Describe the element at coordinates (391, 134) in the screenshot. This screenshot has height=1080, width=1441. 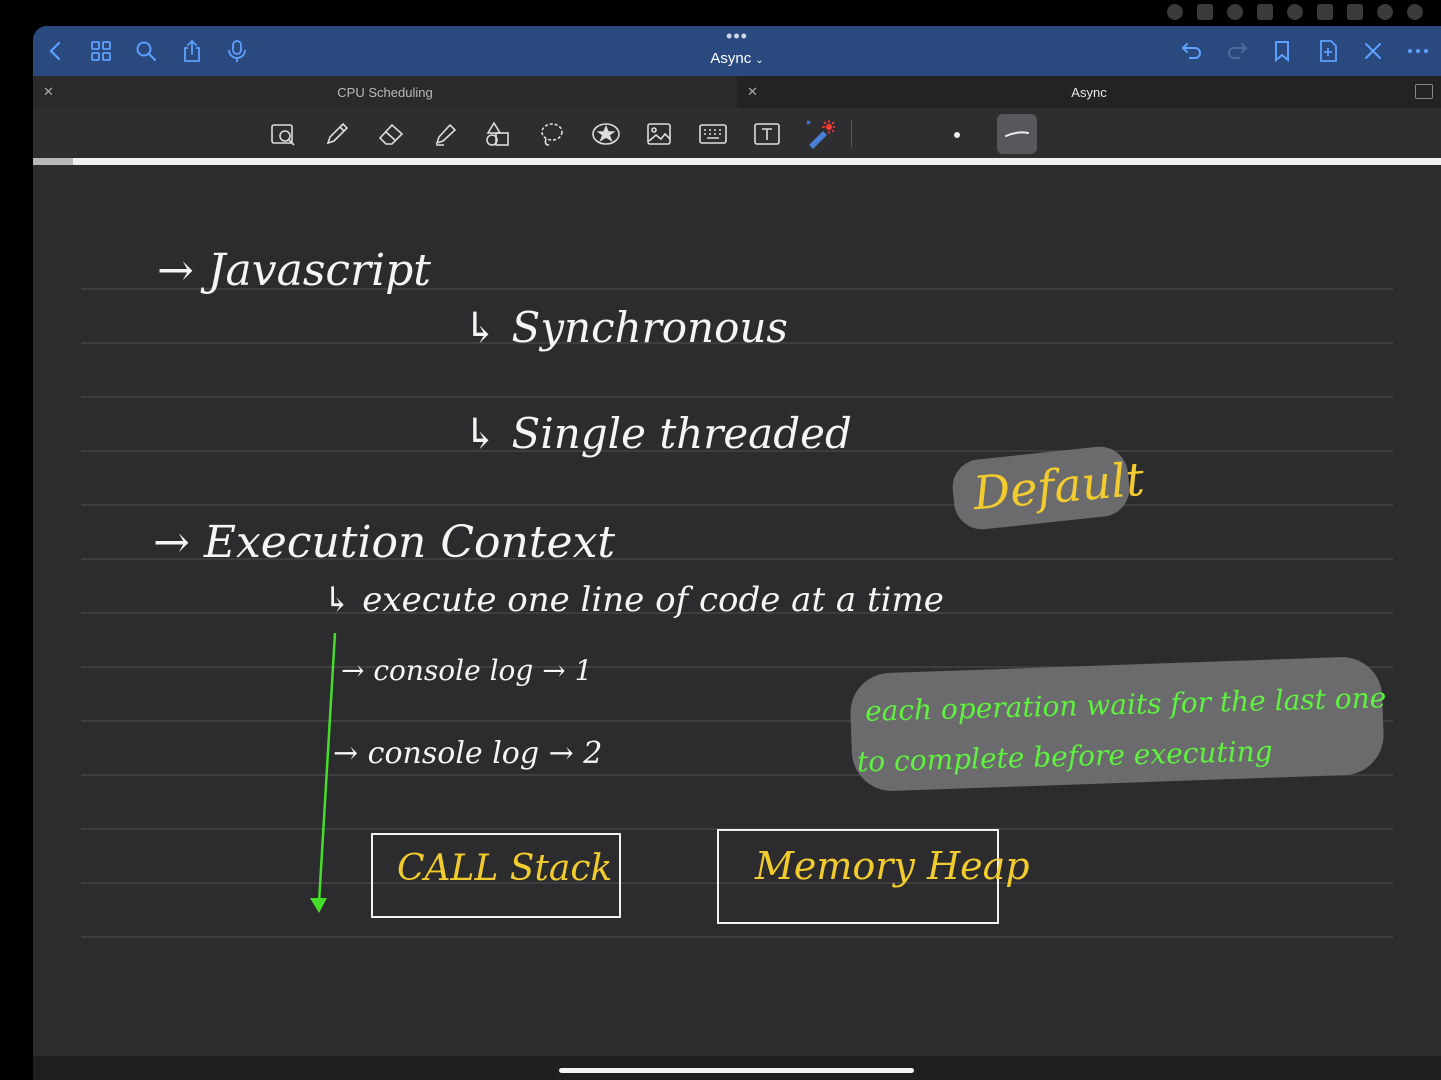
I see `eraser-icon` at that location.